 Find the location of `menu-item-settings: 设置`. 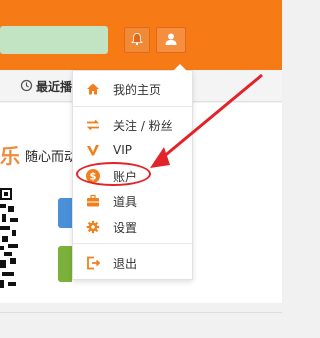

menu-item-settings: 设置 is located at coordinates (133, 227).